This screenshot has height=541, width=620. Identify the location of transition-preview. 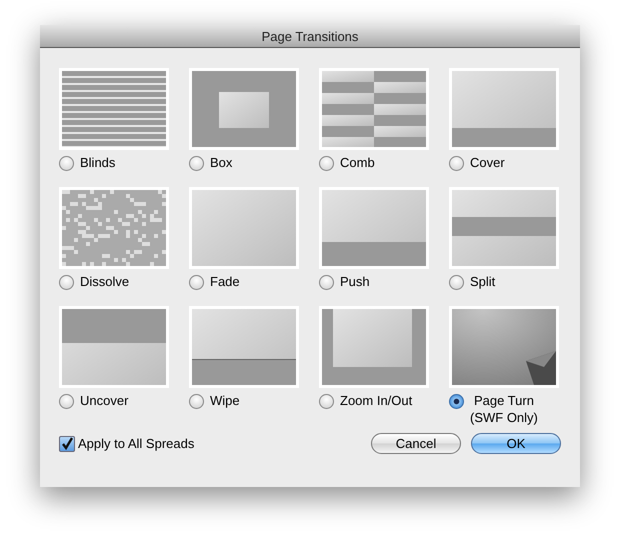
(504, 347).